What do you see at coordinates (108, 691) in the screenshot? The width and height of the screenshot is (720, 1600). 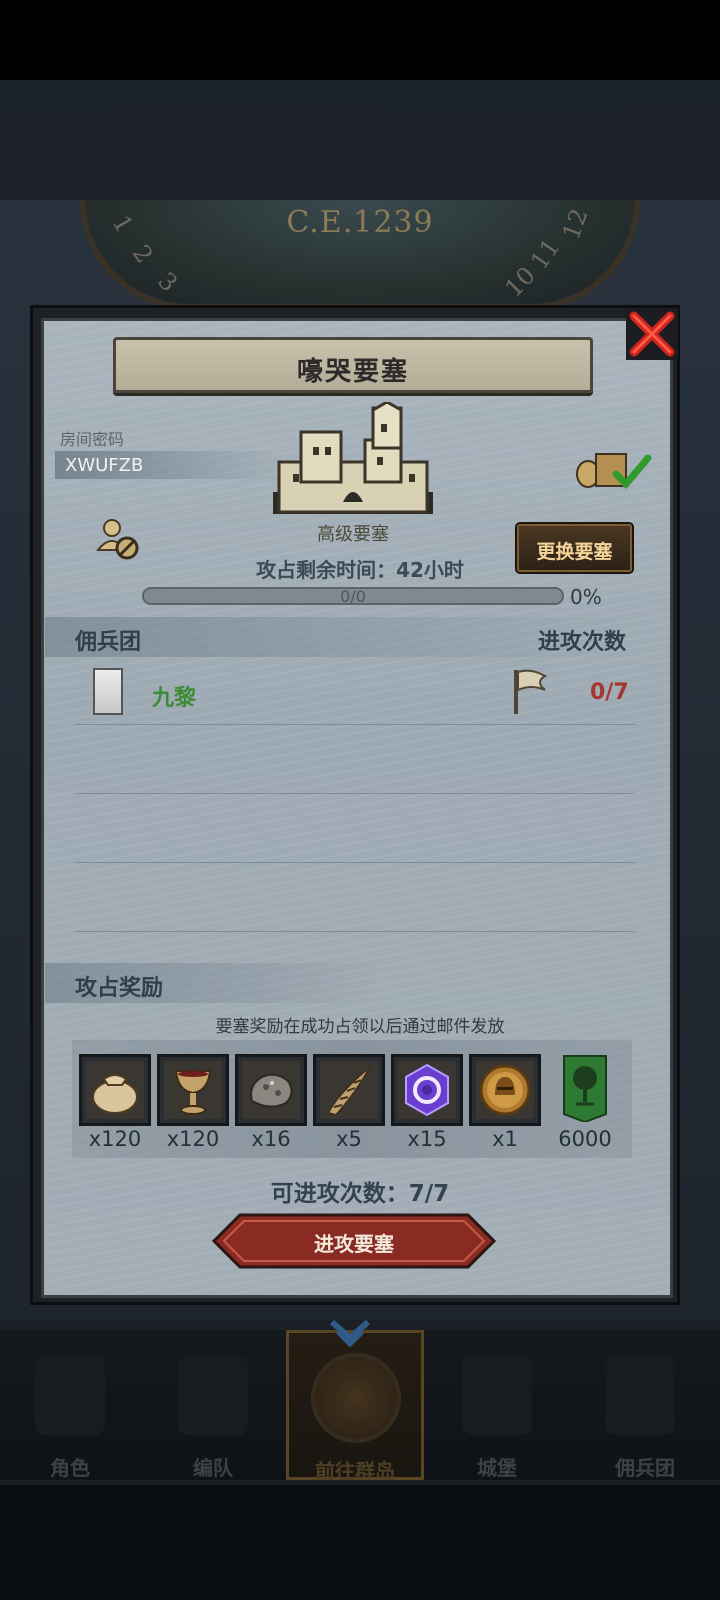 I see `mercenary-emblem-icon` at bounding box center [108, 691].